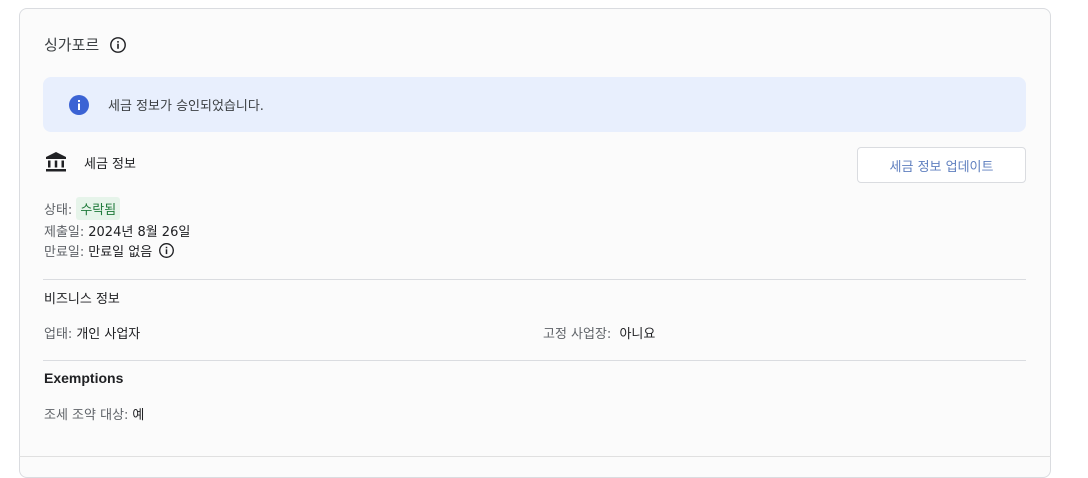  Describe the element at coordinates (139, 232) in the screenshot. I see `submitted-value: 2024년 8월 26일` at that location.